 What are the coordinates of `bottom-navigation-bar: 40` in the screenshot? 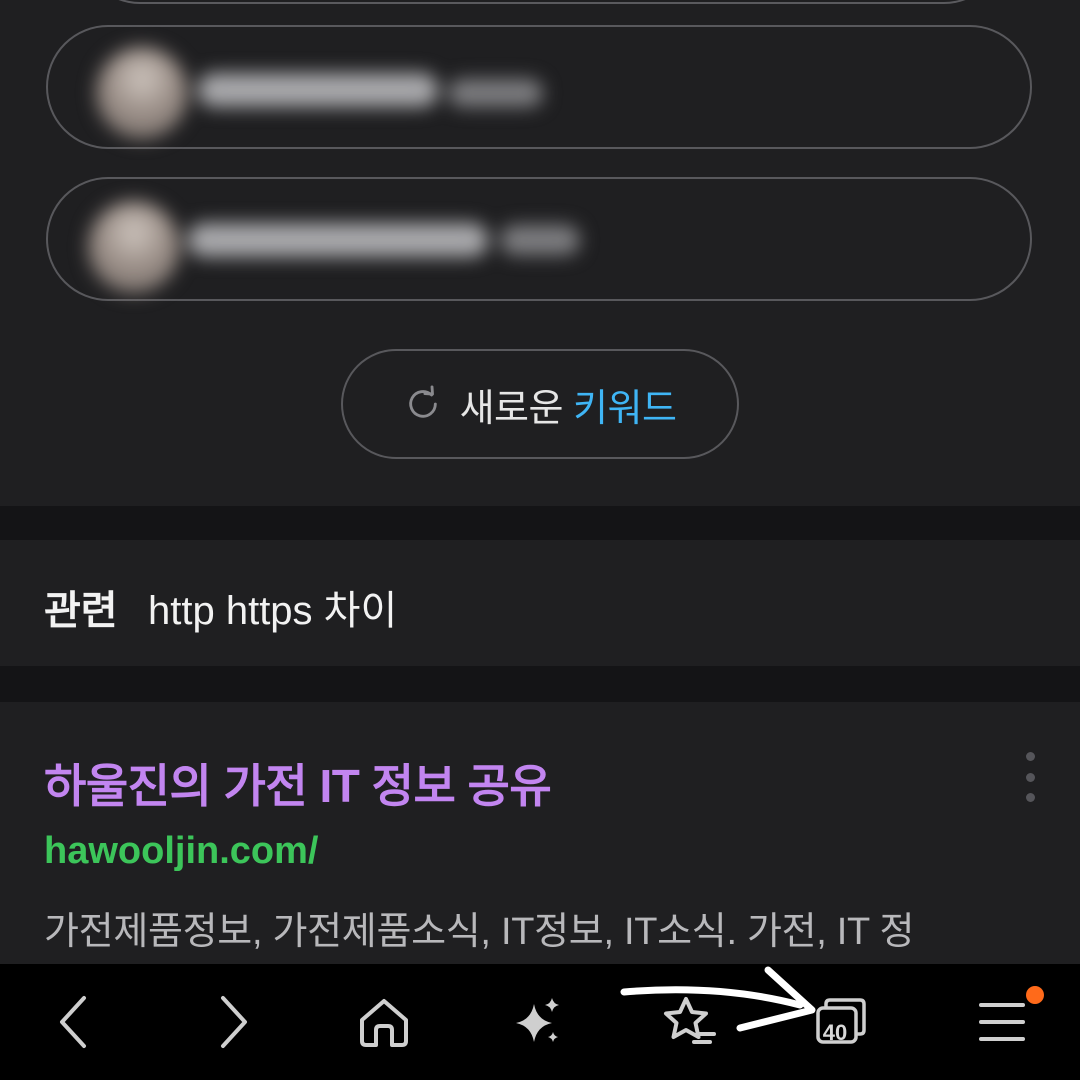 It's located at (540, 1022).